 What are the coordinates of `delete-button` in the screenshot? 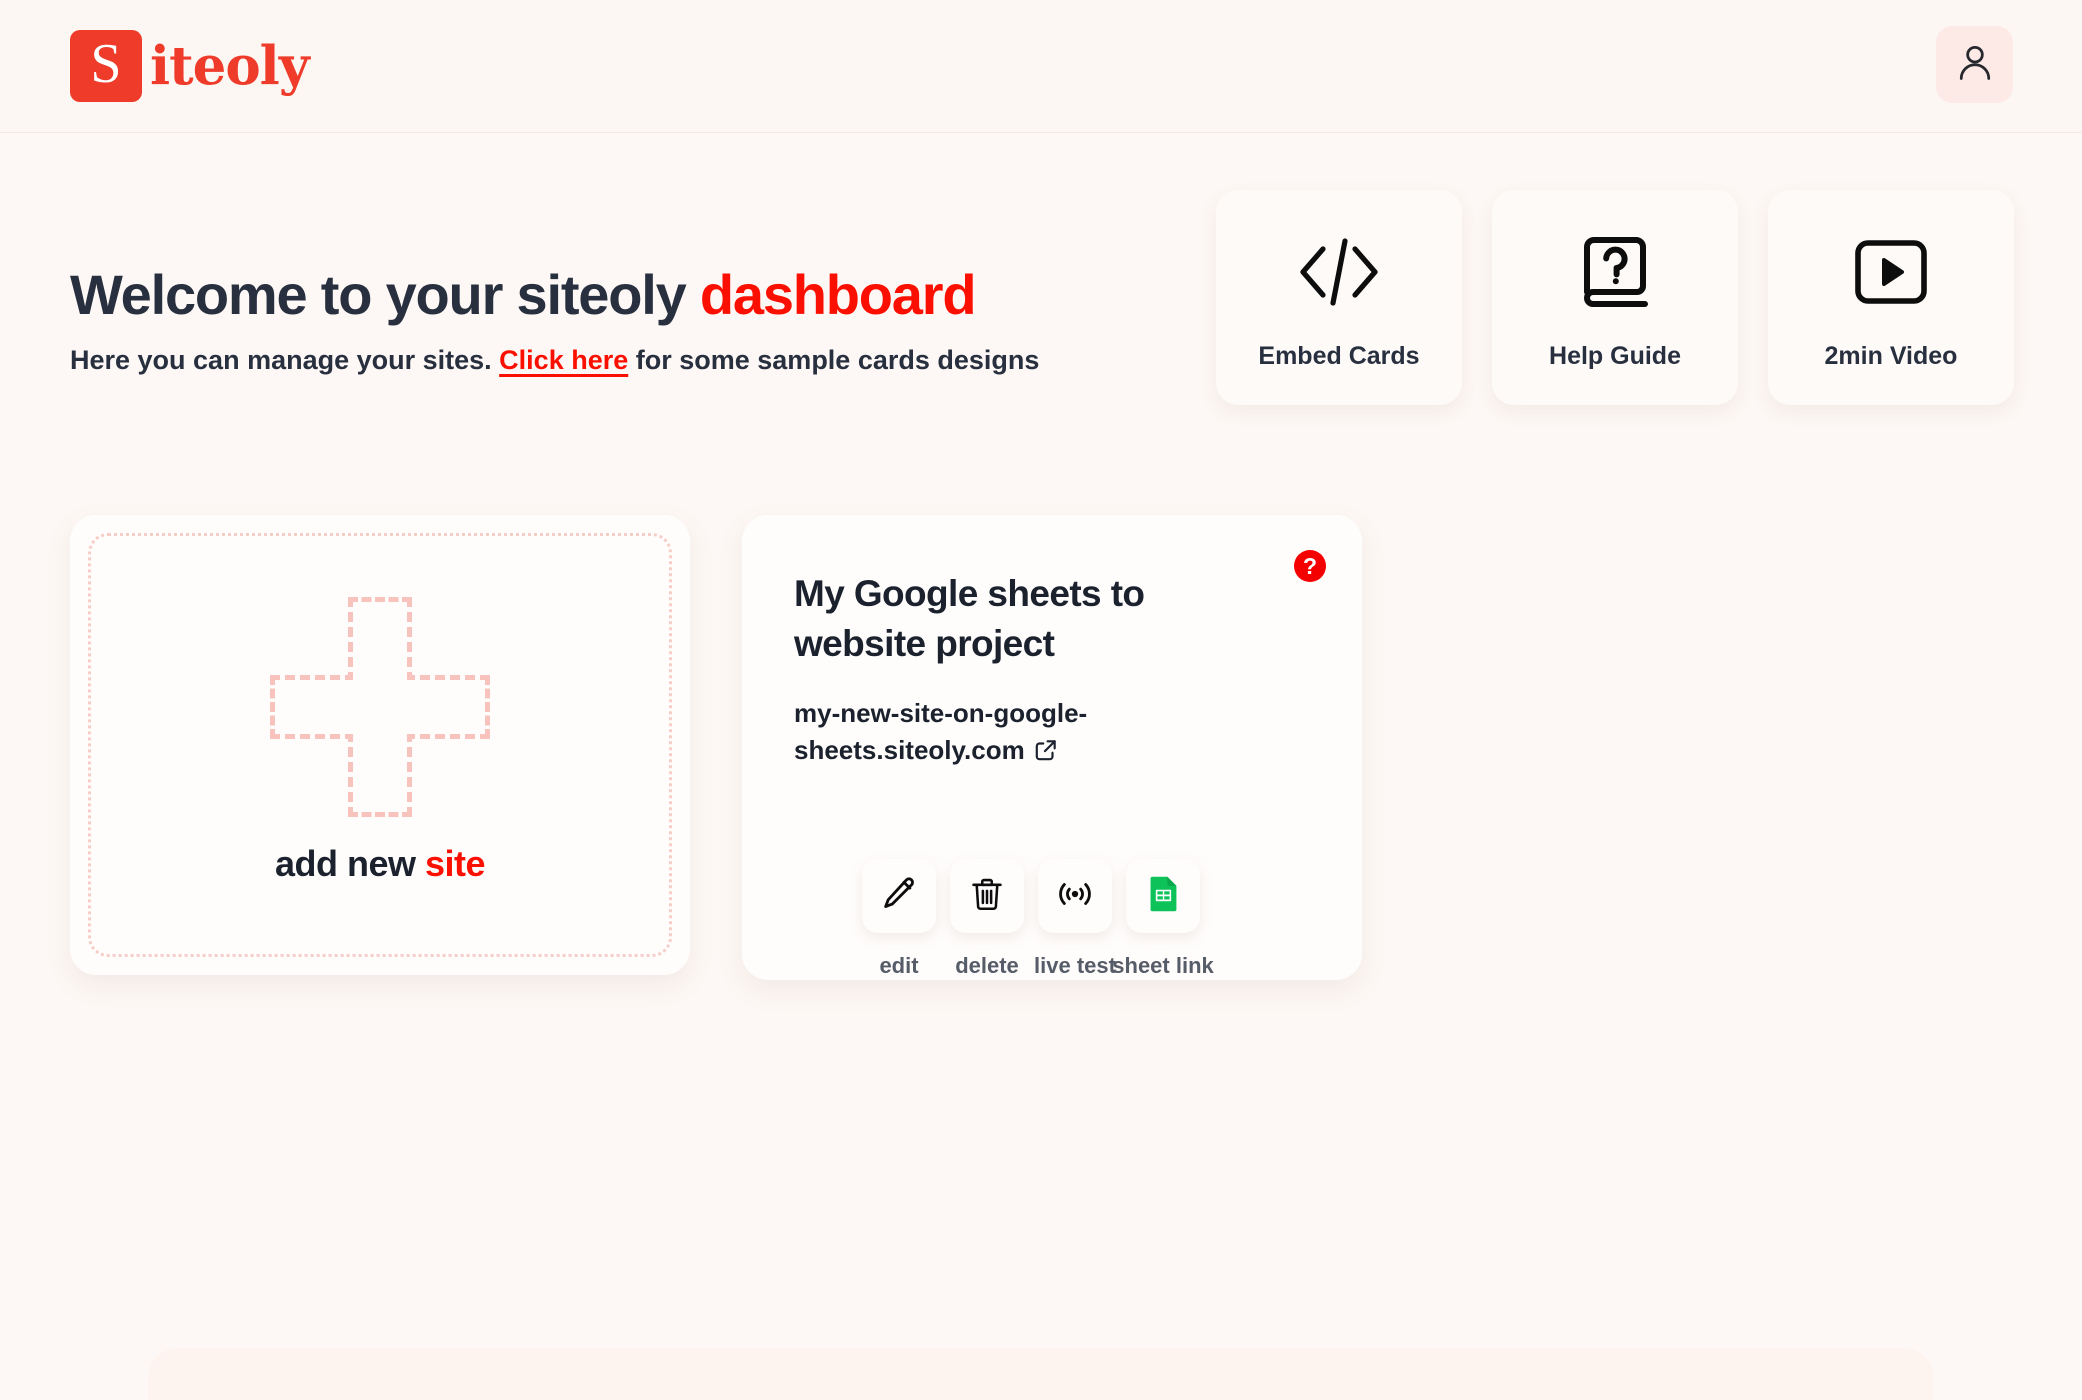 It's located at (987, 896).